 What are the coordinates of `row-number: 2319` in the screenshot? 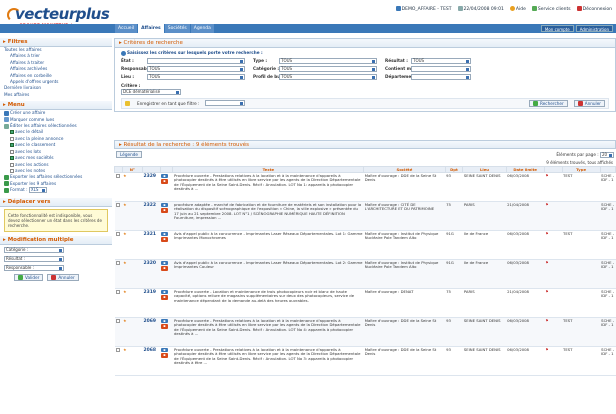 It's located at (149, 292).